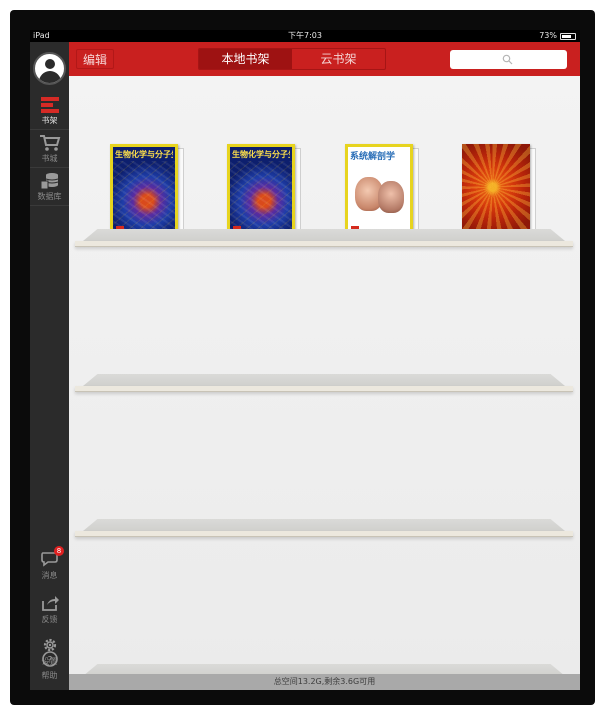  What do you see at coordinates (49, 366) in the screenshot?
I see `sidebar: 书架 书城 数据库 8 消息 反馈 设置` at bounding box center [49, 366].